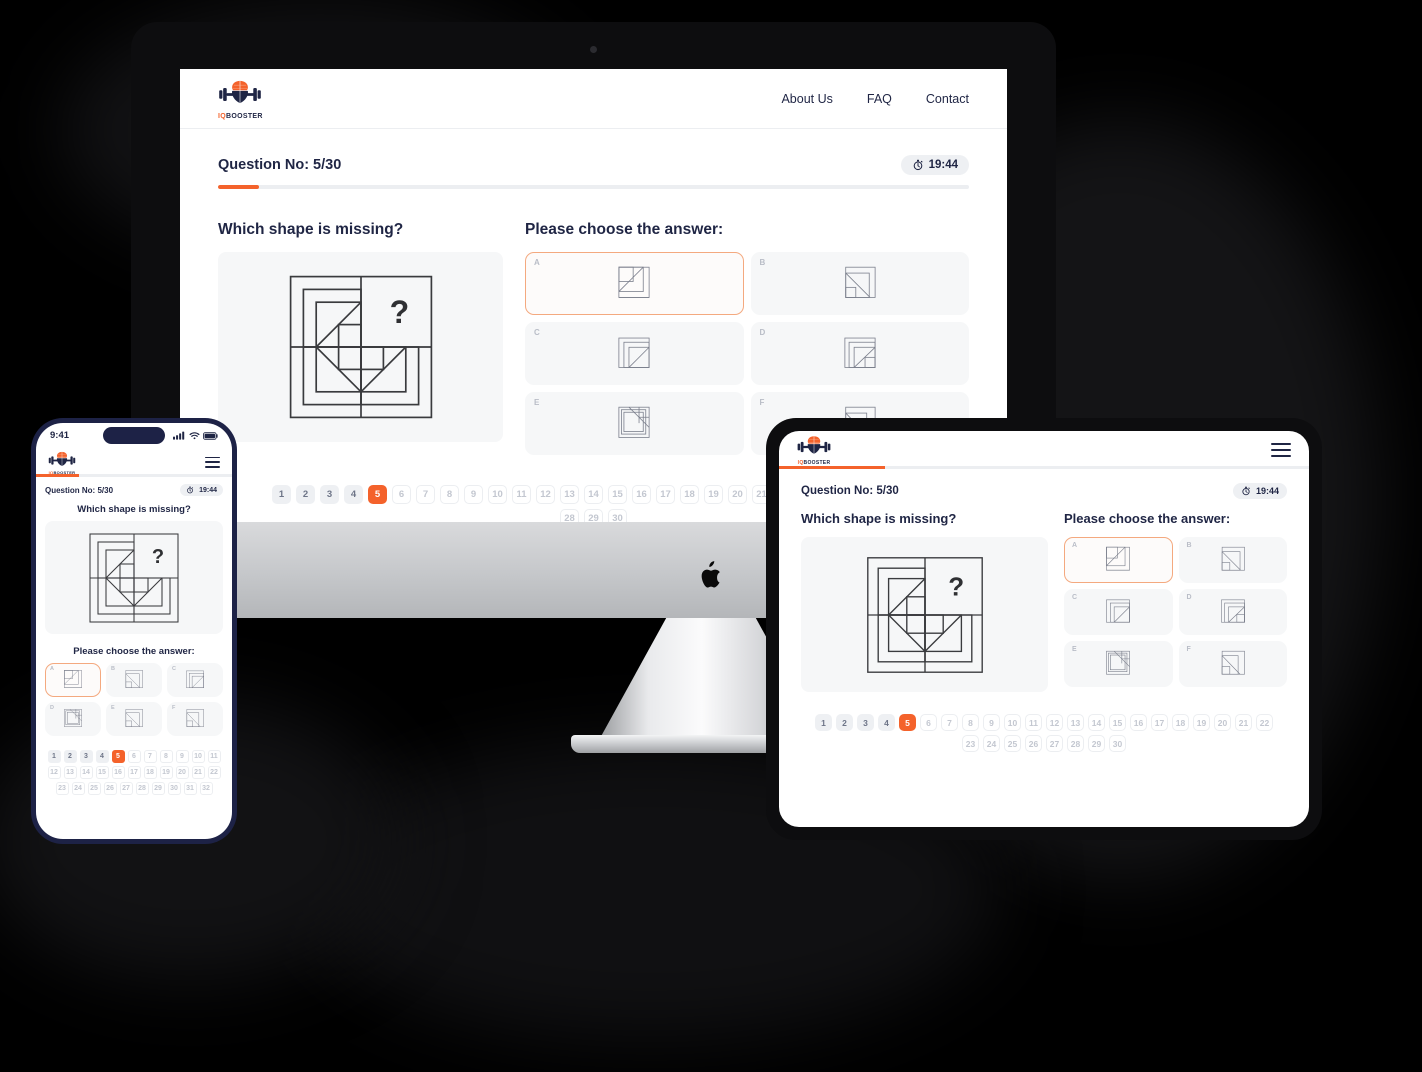 The width and height of the screenshot is (1422, 1072). I want to click on pager-item-31: 31, so click(190, 788).